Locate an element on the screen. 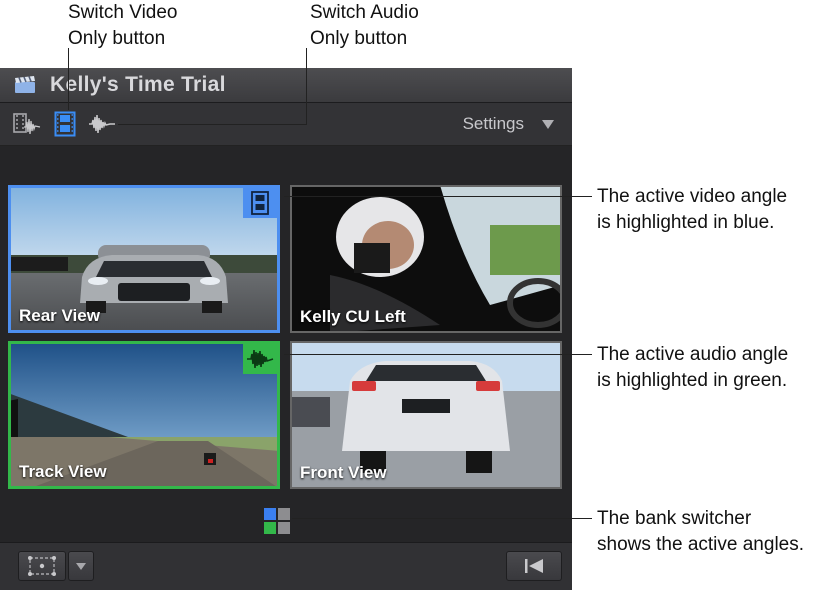 Image resolution: width=832 pixels, height=590 pixels. angle-label: Kelly CU Left is located at coordinates (353, 316).